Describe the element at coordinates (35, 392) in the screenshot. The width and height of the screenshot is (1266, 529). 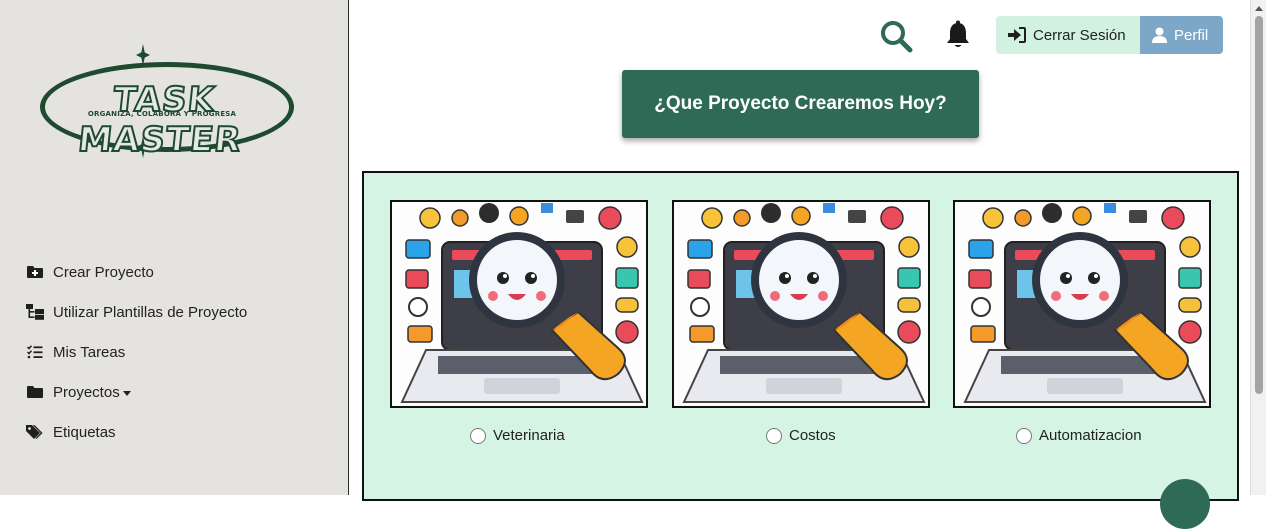
I see `folder-icon` at that location.